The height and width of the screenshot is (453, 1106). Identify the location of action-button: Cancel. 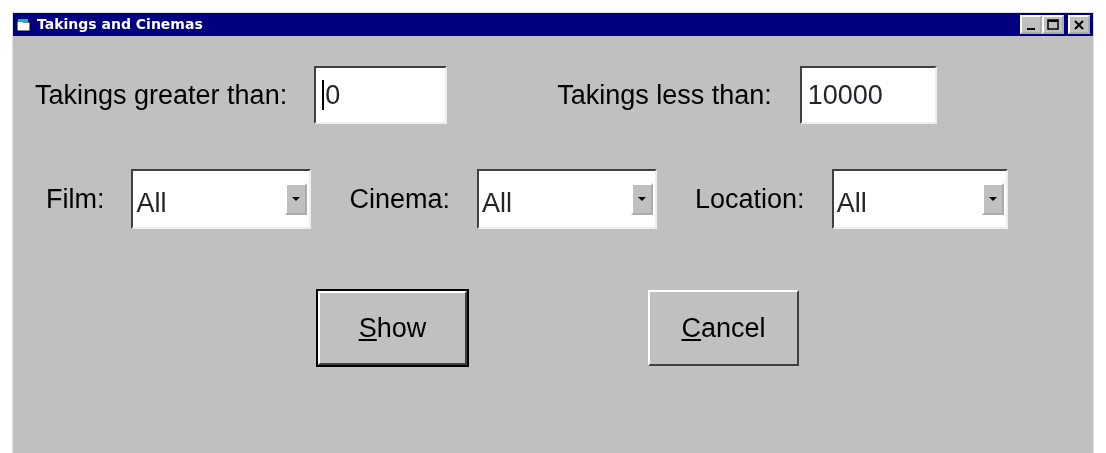
(723, 328).